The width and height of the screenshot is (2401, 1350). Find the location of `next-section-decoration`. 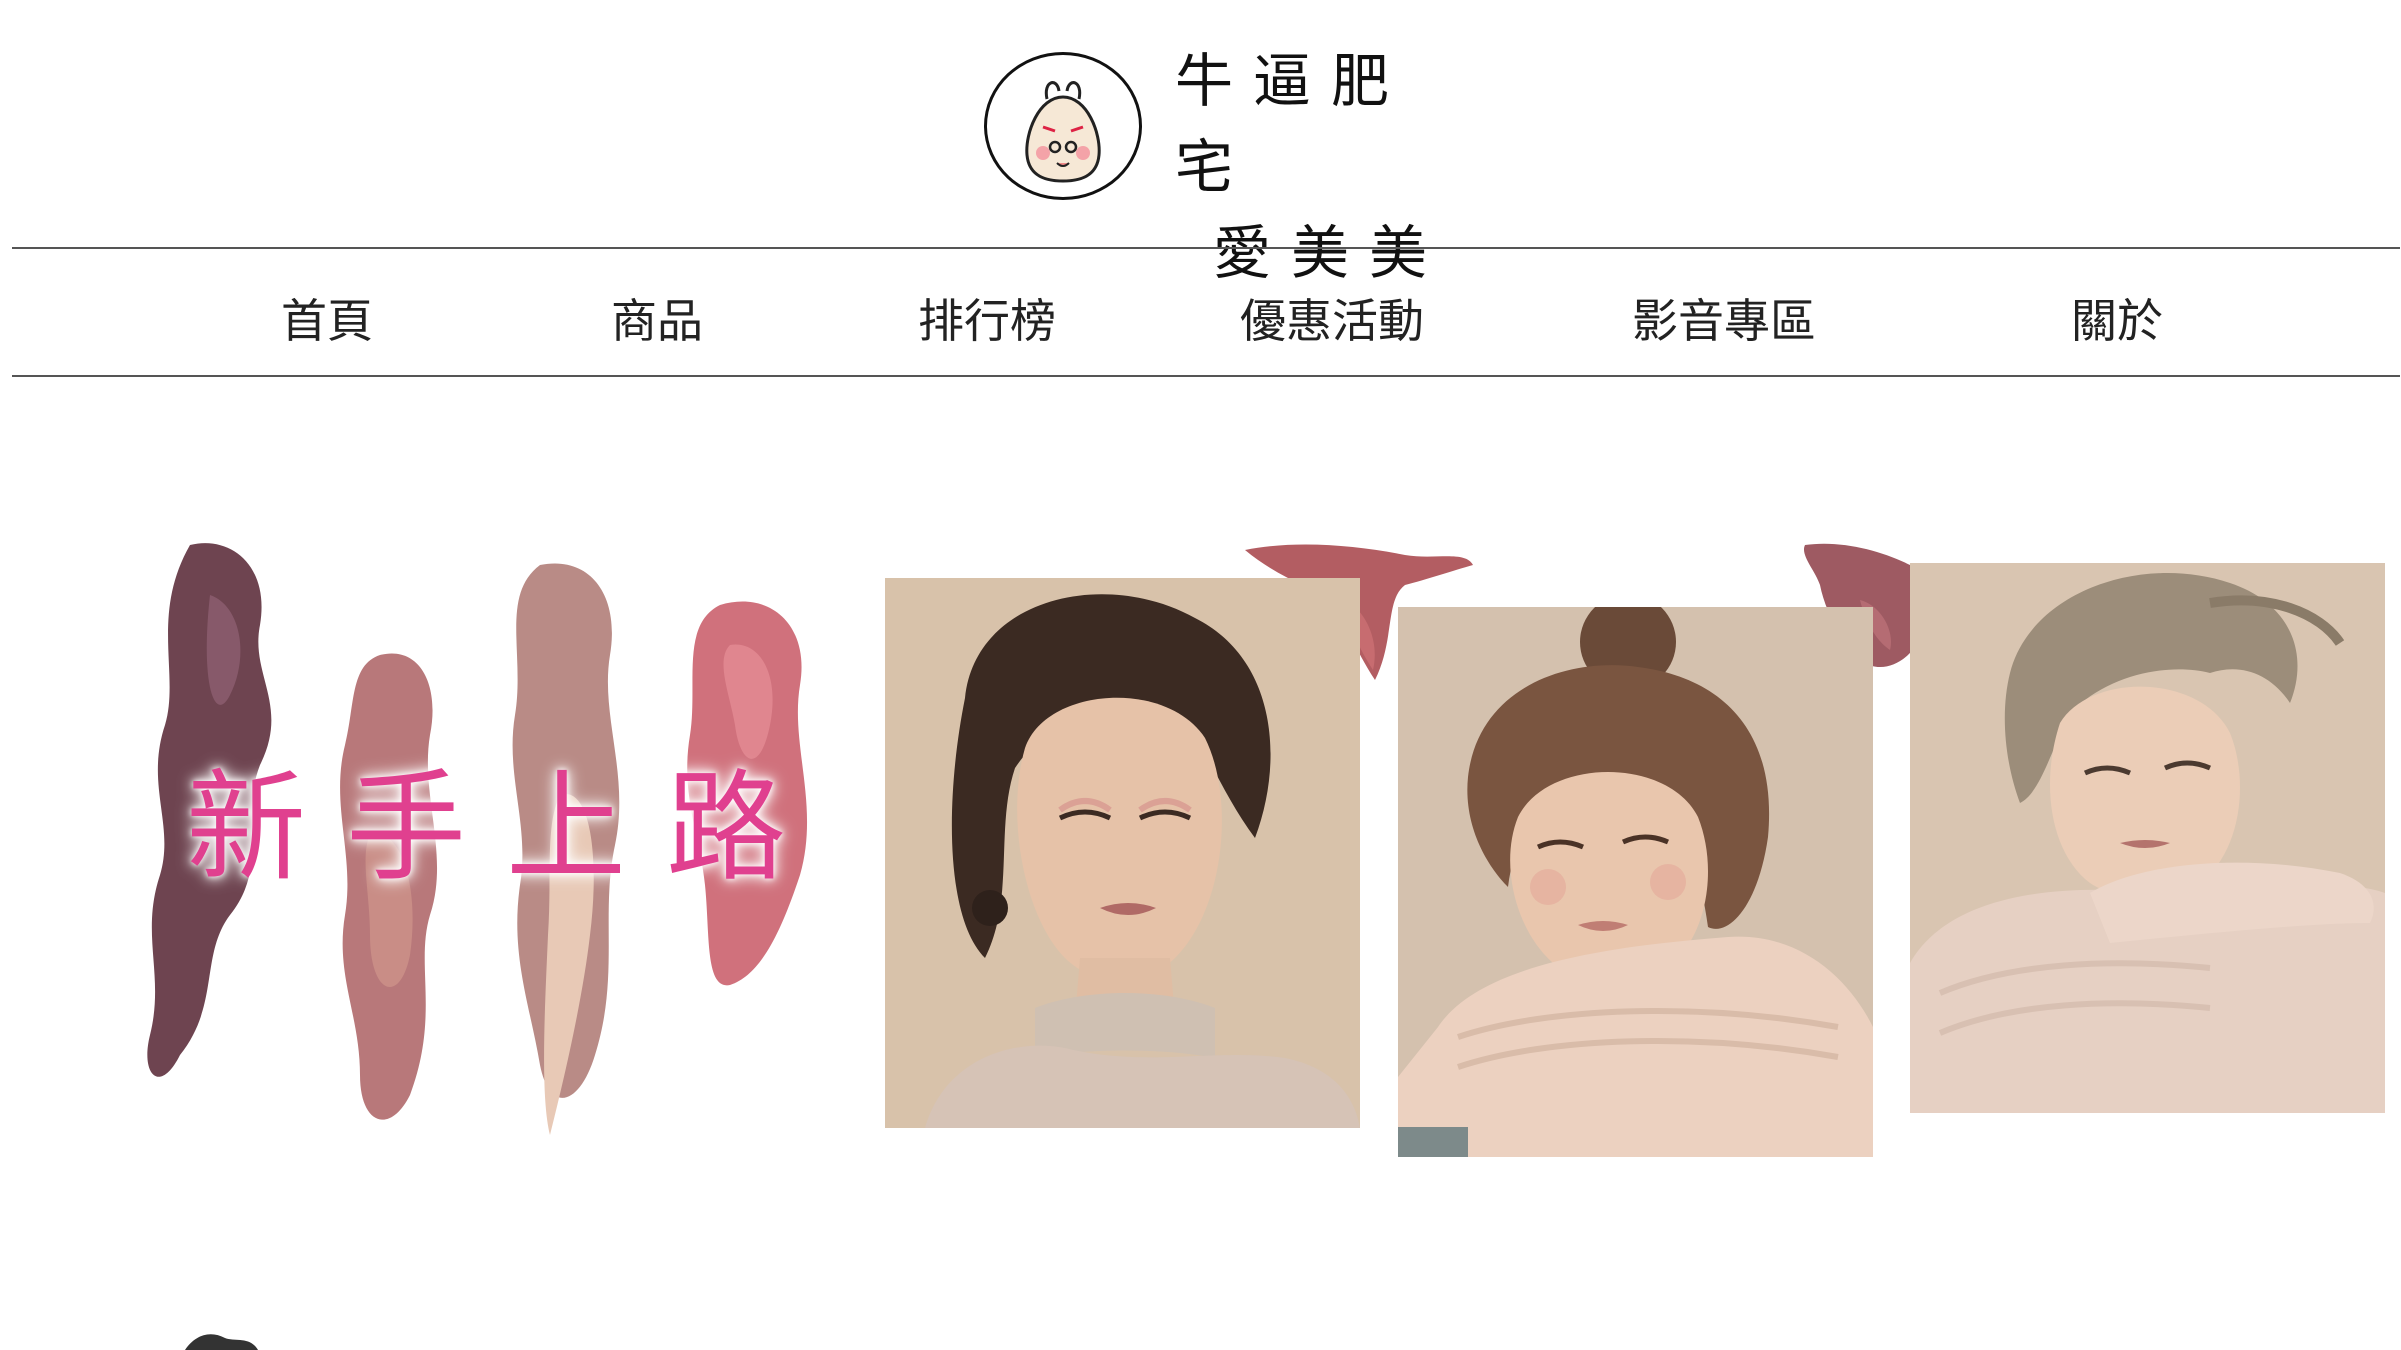

next-section-decoration is located at coordinates (220, 1340).